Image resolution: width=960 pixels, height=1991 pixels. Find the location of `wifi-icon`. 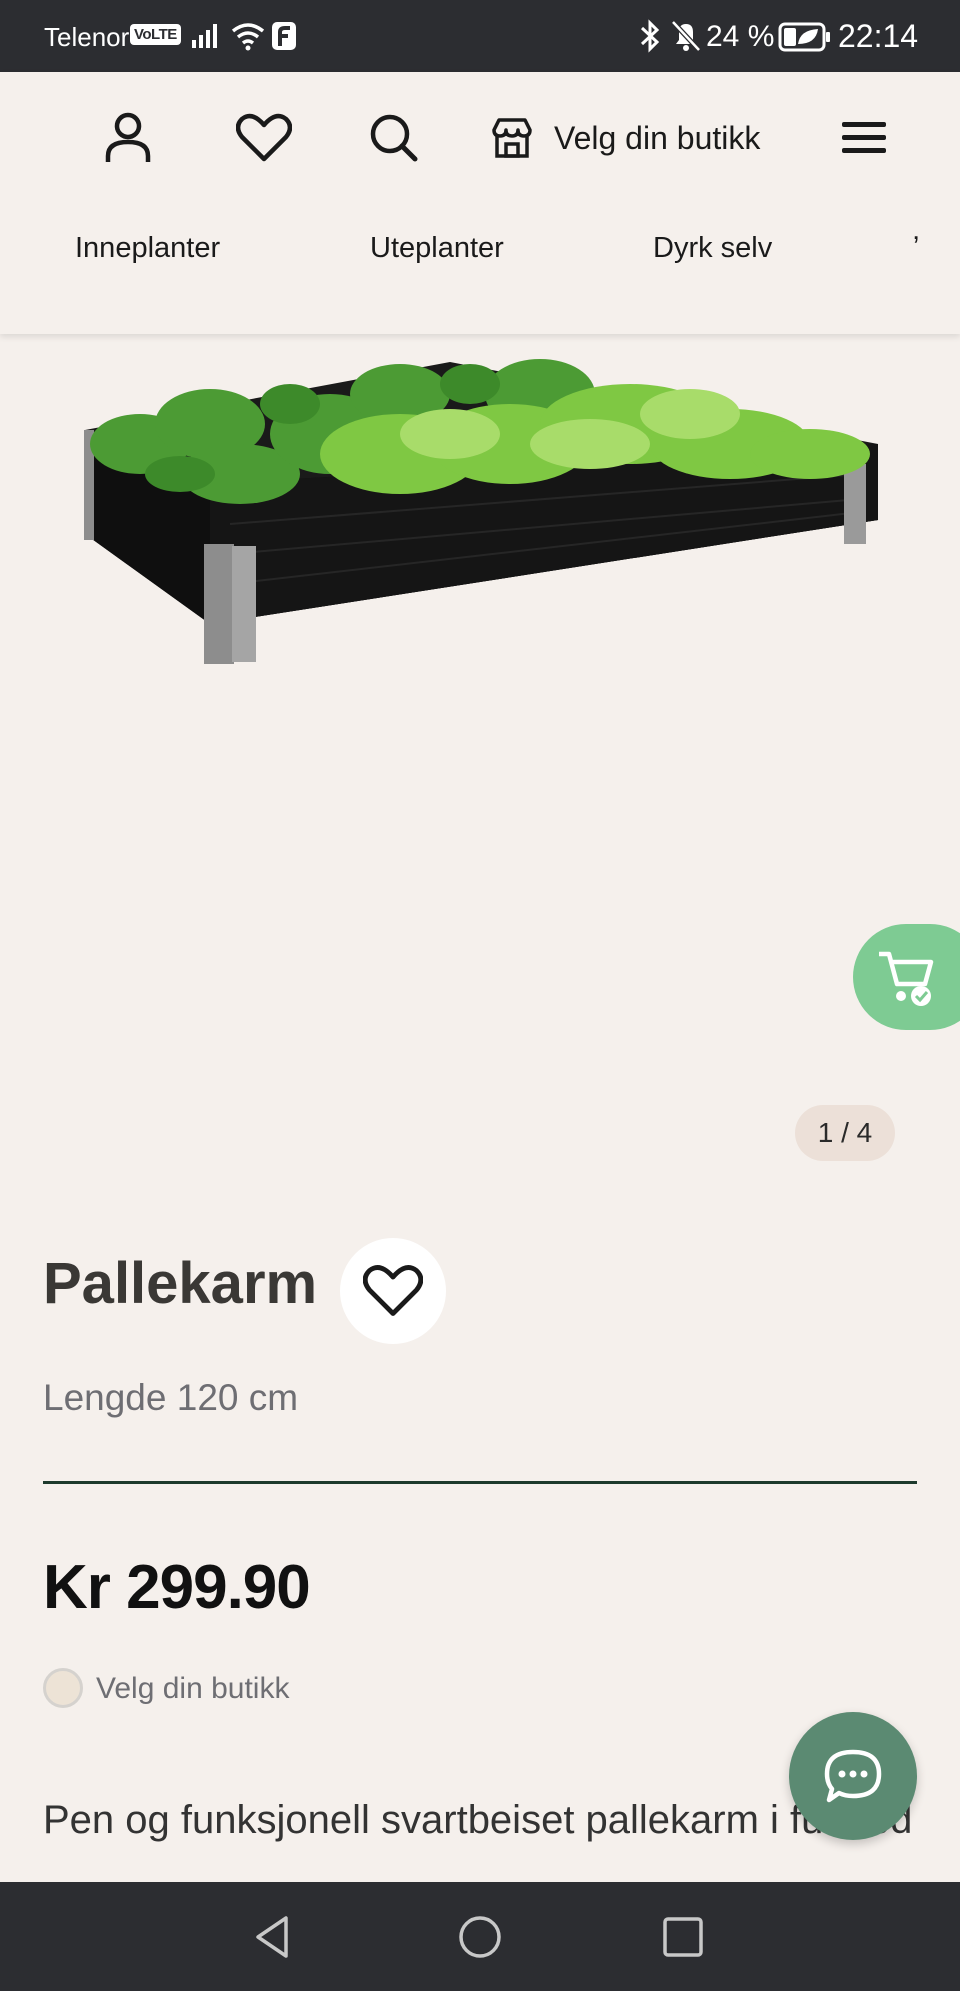

wifi-icon is located at coordinates (248, 37).